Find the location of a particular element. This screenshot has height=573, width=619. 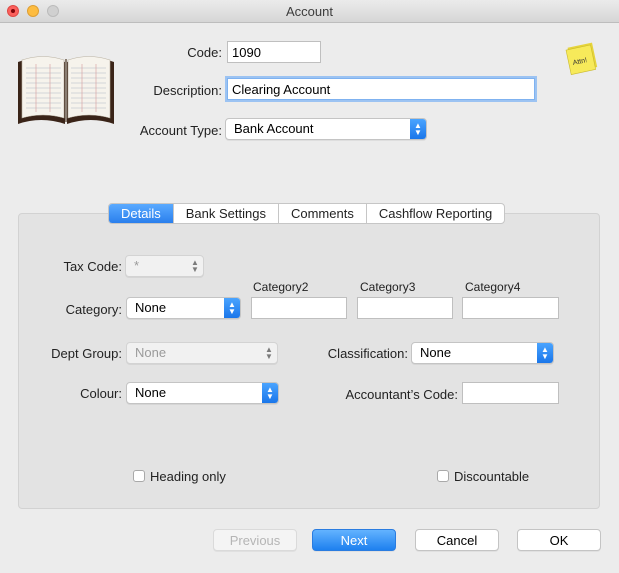

accountants-code-input is located at coordinates (510, 393).